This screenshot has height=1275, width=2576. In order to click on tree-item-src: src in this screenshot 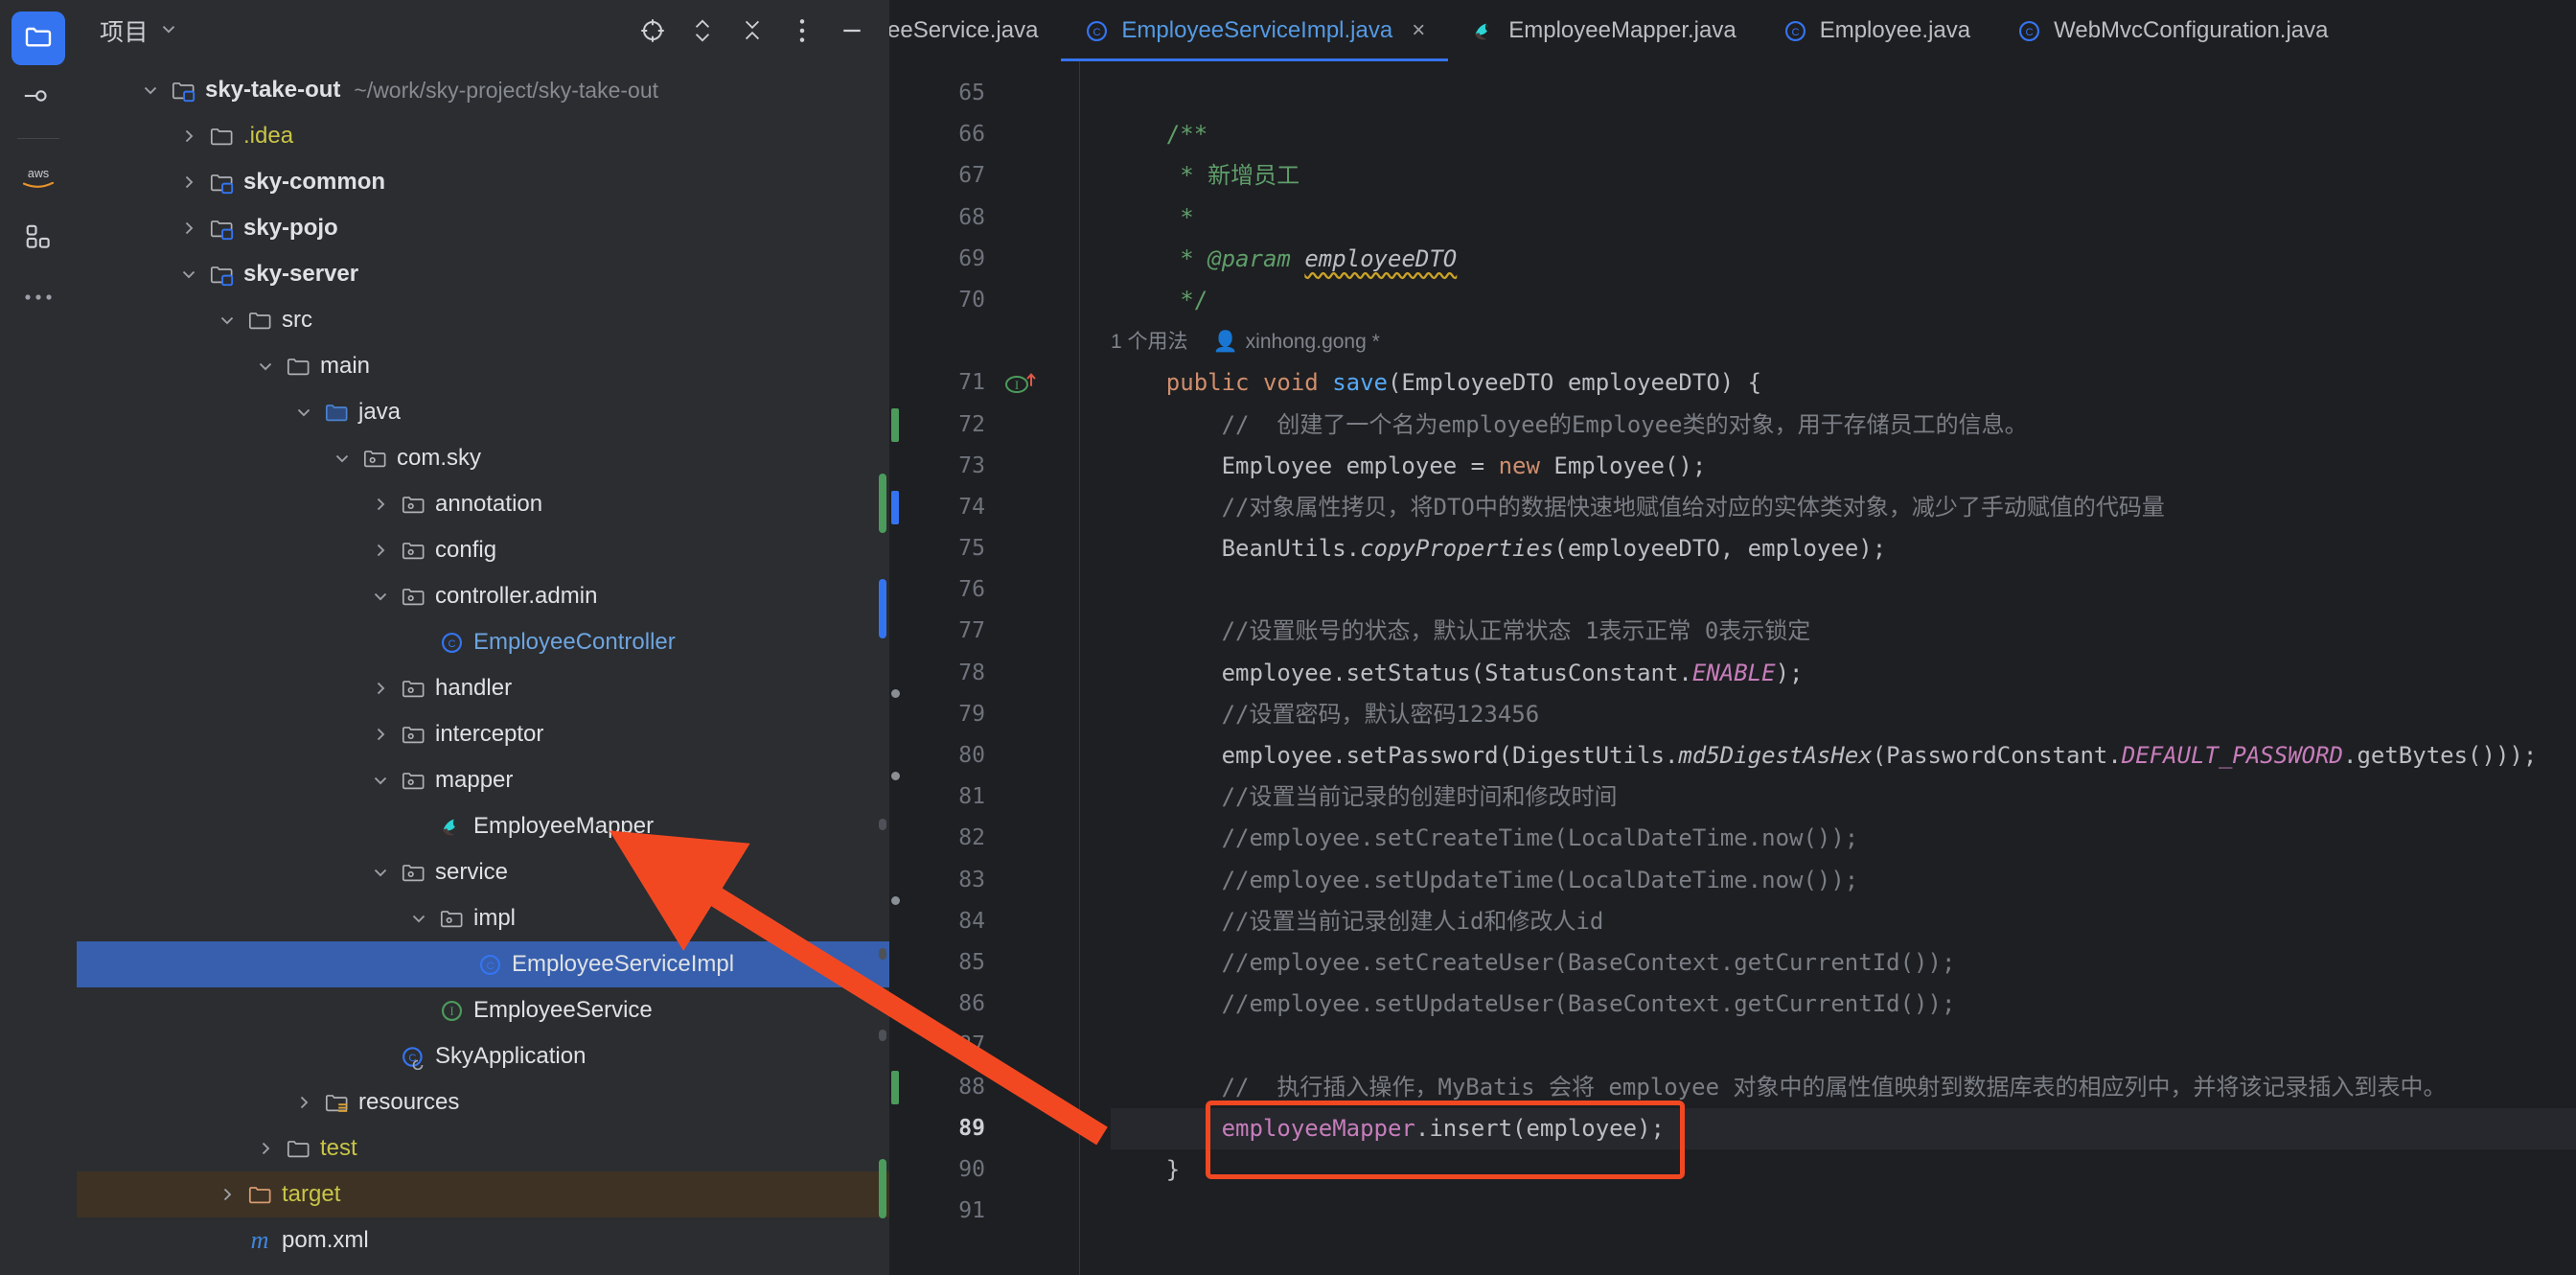, I will do `click(483, 320)`.